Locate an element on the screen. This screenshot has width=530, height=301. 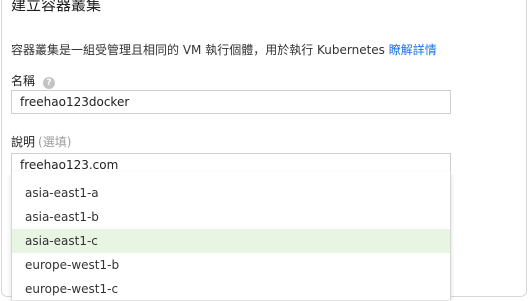
zone-option: asia-east1-b is located at coordinates (231, 217).